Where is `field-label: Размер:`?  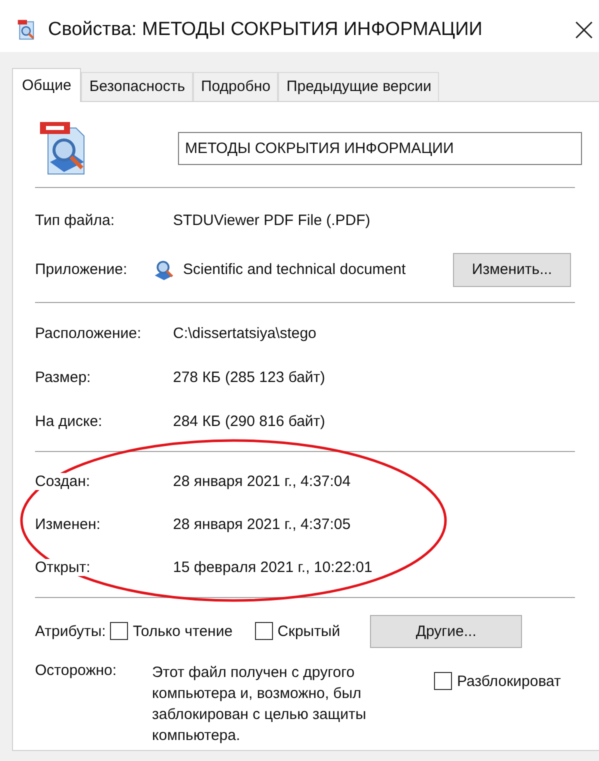 field-label: Размер: is located at coordinates (63, 377).